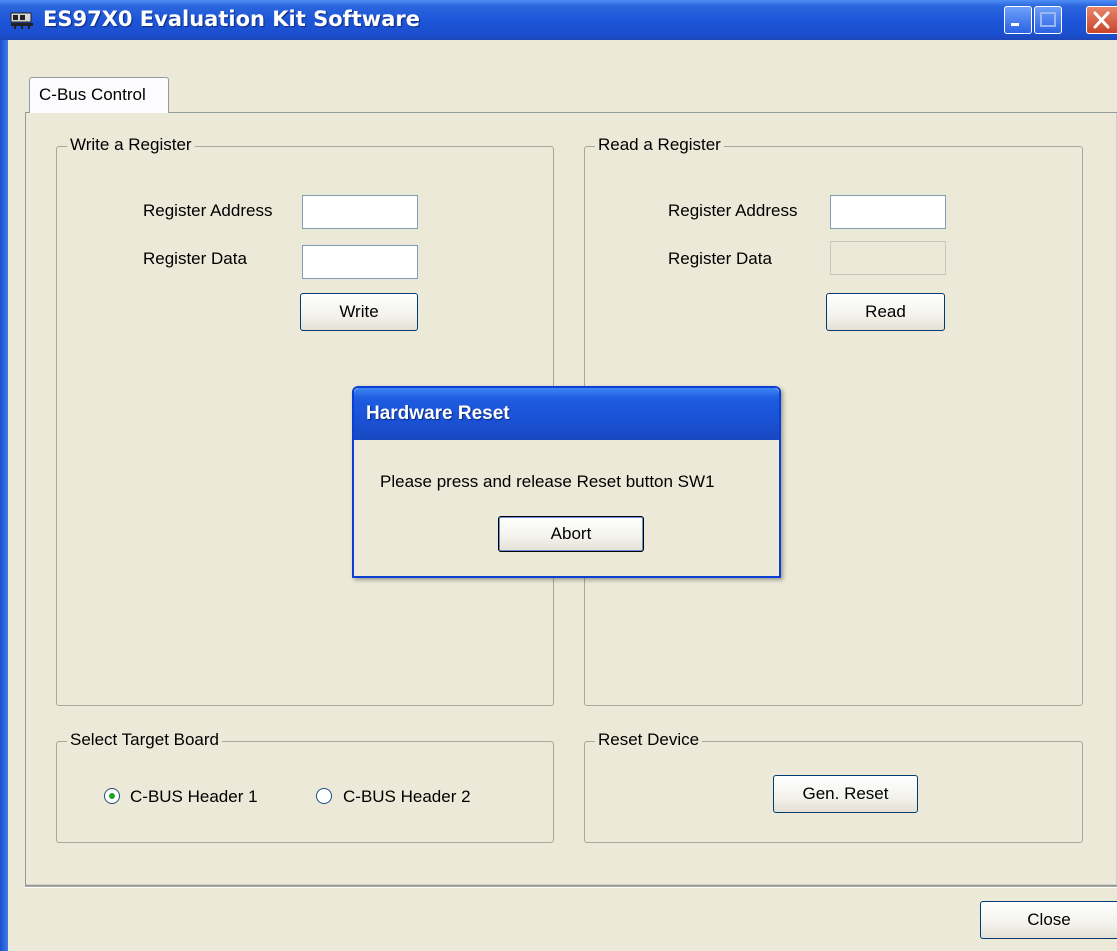  I want to click on maximize-icon, so click(1048, 19).